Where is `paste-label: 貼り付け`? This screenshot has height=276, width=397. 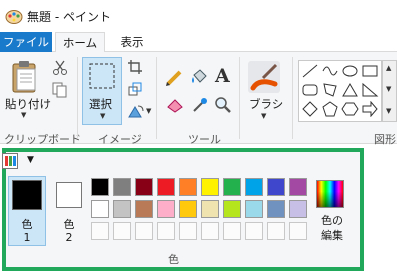 paste-label: 貼り付け is located at coordinates (28, 104).